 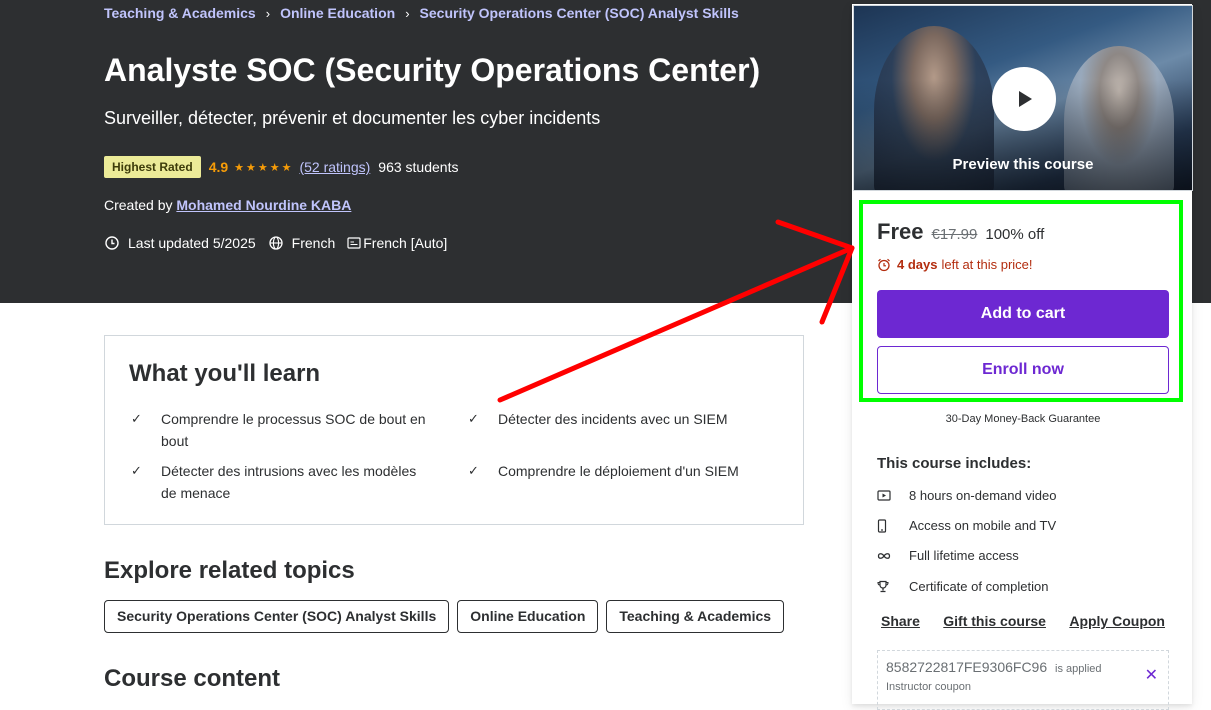 I want to click on play-icon, so click(x=1024, y=99).